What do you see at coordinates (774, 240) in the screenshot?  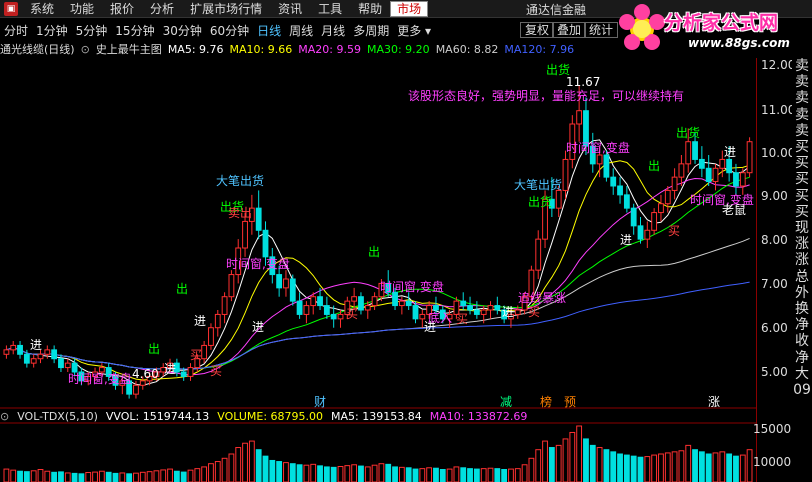 I see `price-tick: 8.00` at bounding box center [774, 240].